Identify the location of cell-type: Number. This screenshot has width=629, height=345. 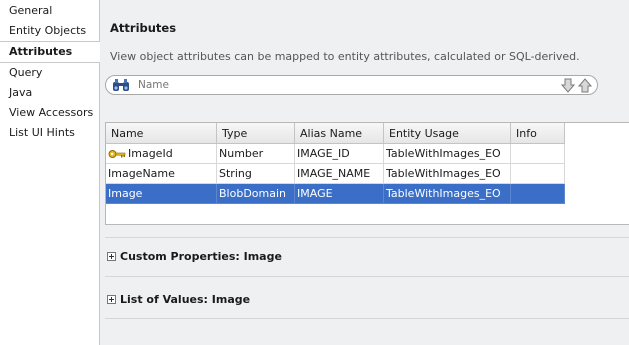
(255, 153).